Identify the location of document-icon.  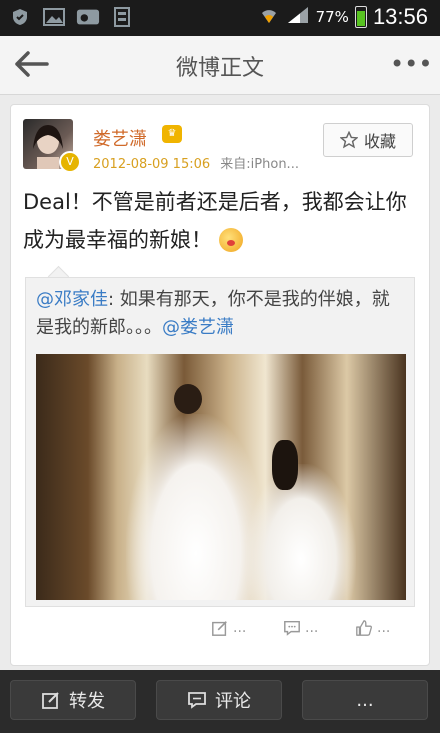
(122, 17).